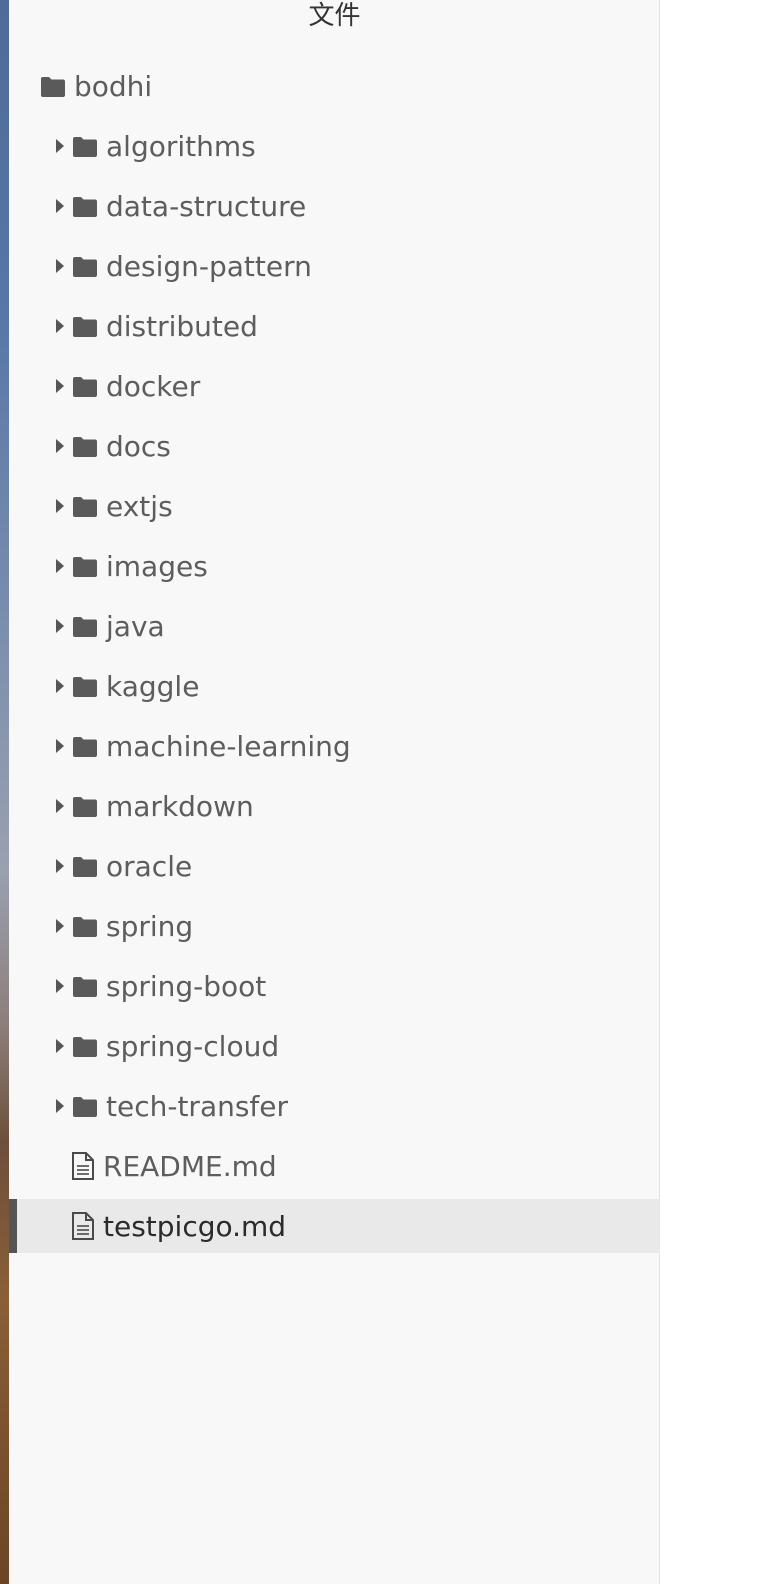 The width and height of the screenshot is (764, 1584). What do you see at coordinates (334, 446) in the screenshot?
I see `folder-item-docs: docs` at bounding box center [334, 446].